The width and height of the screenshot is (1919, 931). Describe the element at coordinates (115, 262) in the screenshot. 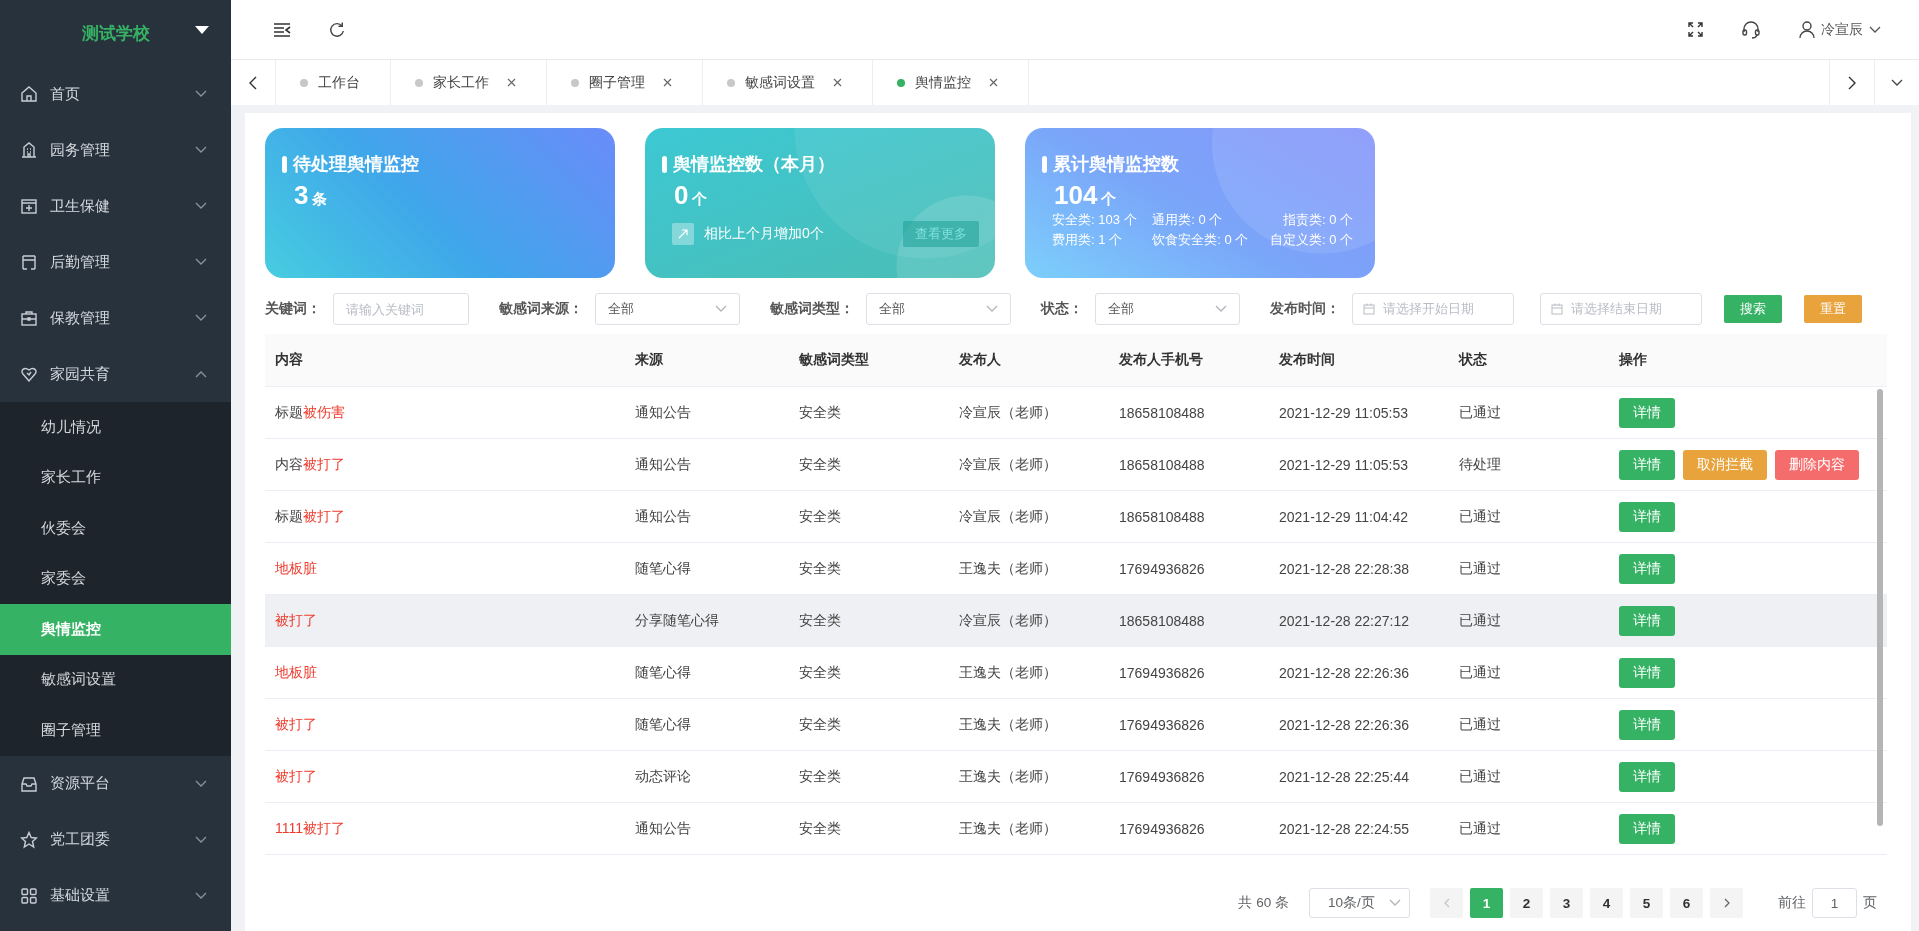

I see `menu-item: 后勤管理` at that location.